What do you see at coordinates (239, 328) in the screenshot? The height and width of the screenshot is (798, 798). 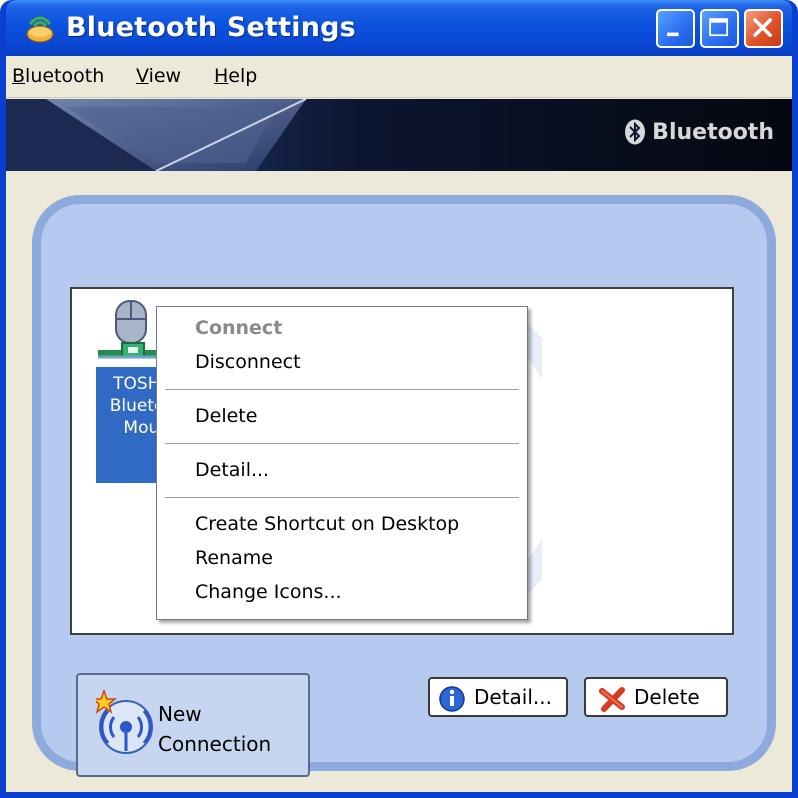 I see `menu-item-connect: Connect` at bounding box center [239, 328].